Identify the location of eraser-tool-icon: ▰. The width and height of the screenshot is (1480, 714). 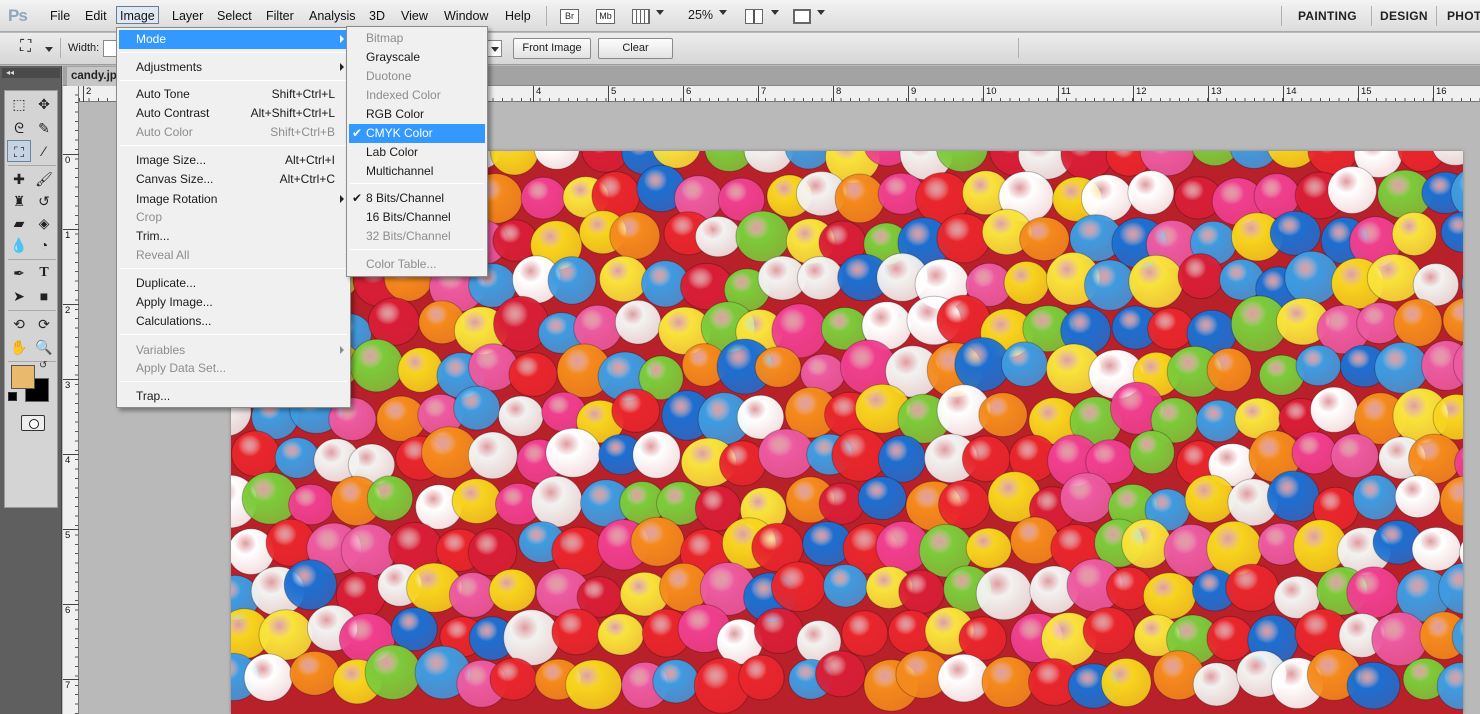
(19, 223).